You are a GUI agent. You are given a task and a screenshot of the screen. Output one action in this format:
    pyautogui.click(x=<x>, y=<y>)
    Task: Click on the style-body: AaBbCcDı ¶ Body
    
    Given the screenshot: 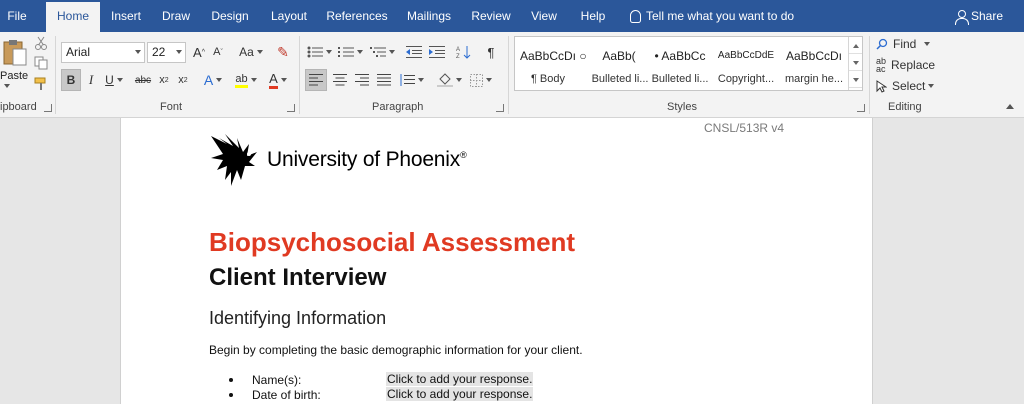 What is the action you would take?
    pyautogui.click(x=548, y=63)
    